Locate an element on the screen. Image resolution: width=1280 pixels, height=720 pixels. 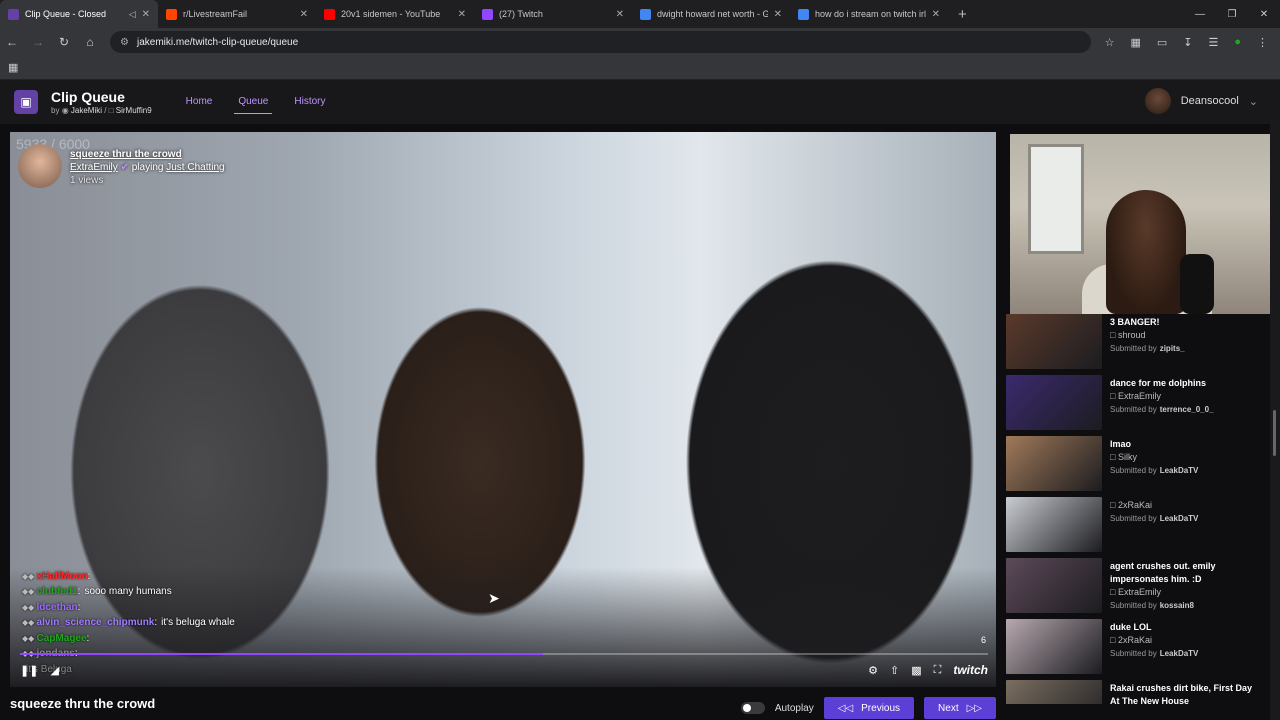
new-tab-button: + is located at coordinates (962, 14).